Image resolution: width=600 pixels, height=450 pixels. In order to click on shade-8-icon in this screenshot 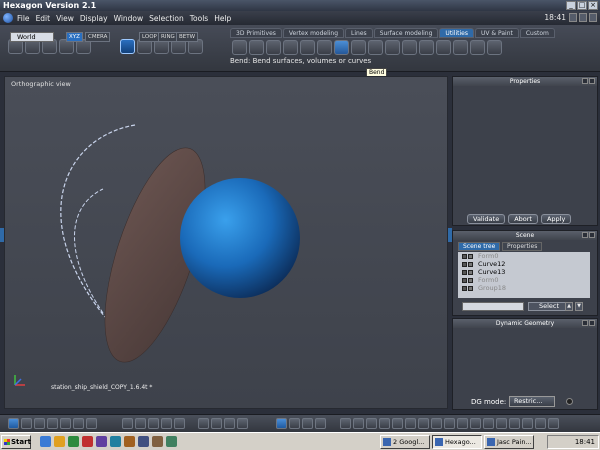, I will do `click(436, 423)`.